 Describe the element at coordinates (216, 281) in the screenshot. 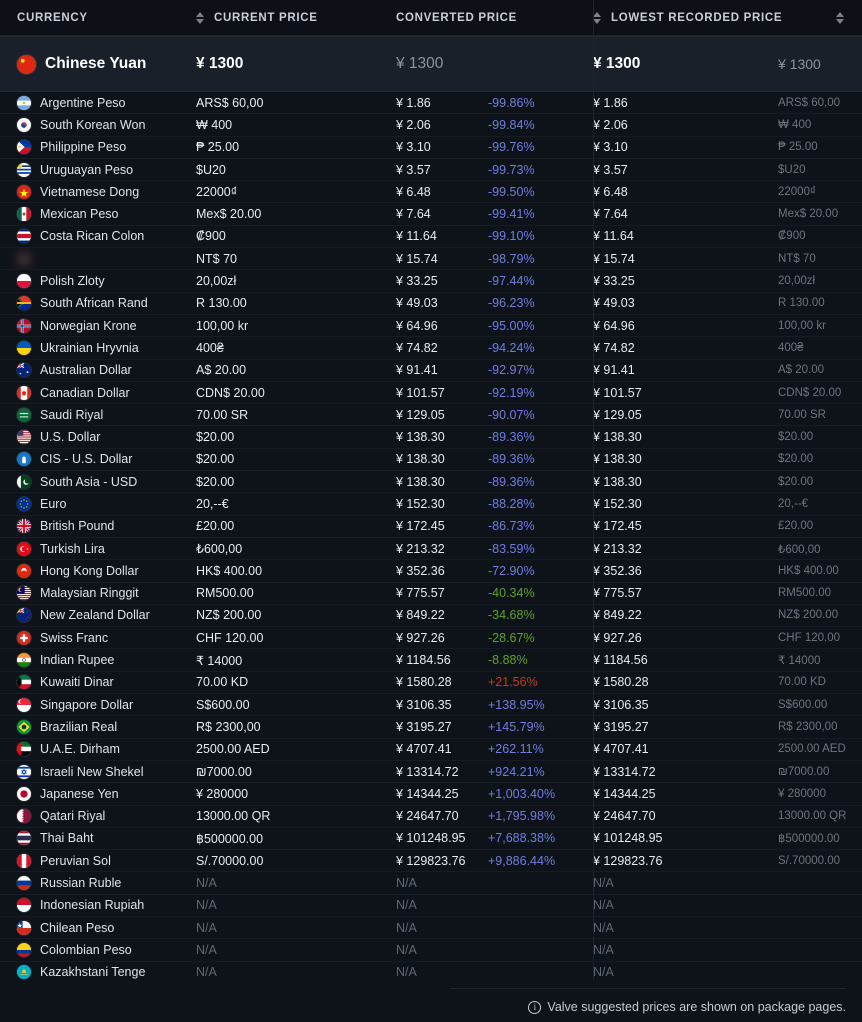

I see `current-price-value: 20,00zł` at that location.